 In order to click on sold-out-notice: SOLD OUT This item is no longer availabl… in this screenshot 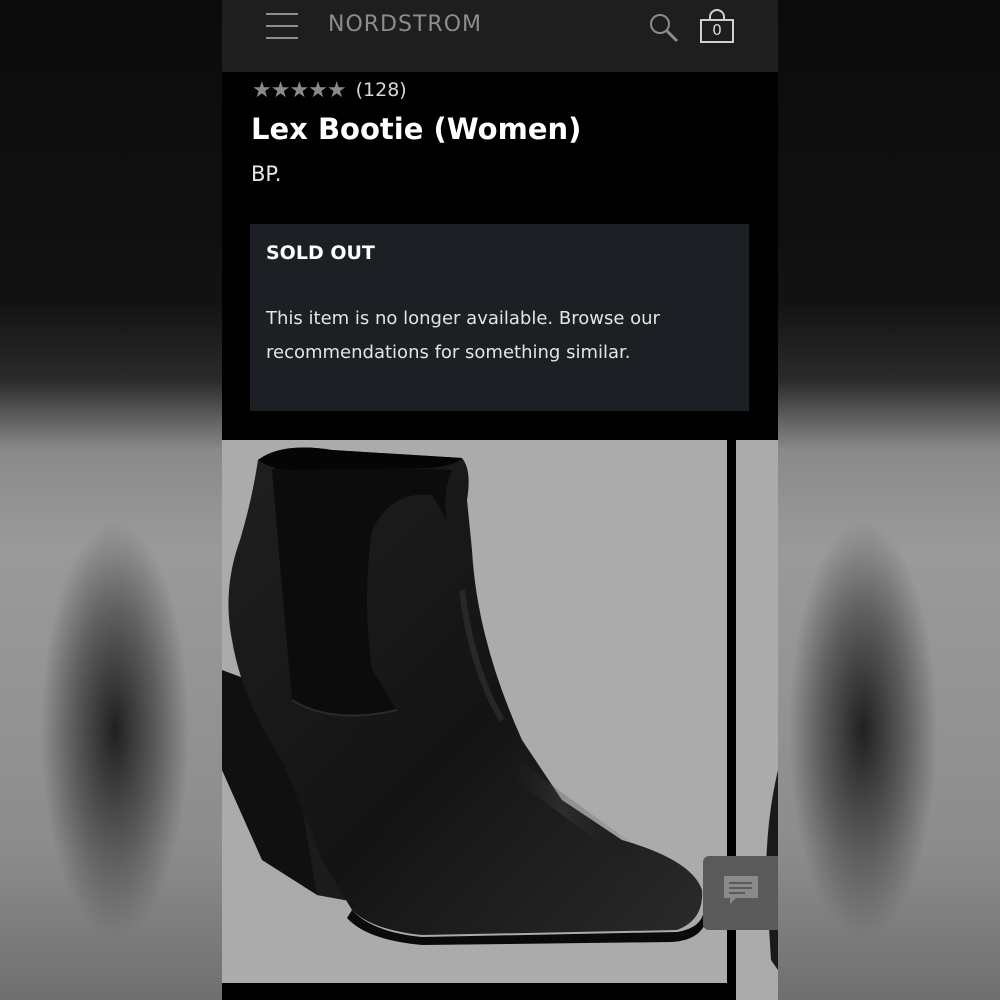, I will do `click(499, 317)`.